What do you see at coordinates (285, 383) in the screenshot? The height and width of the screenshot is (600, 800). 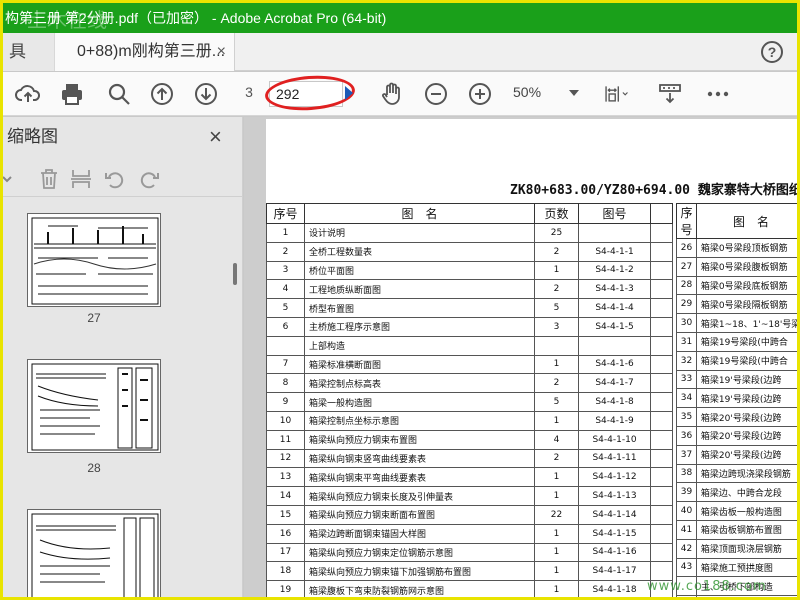 I see `table-cell: 8` at bounding box center [285, 383].